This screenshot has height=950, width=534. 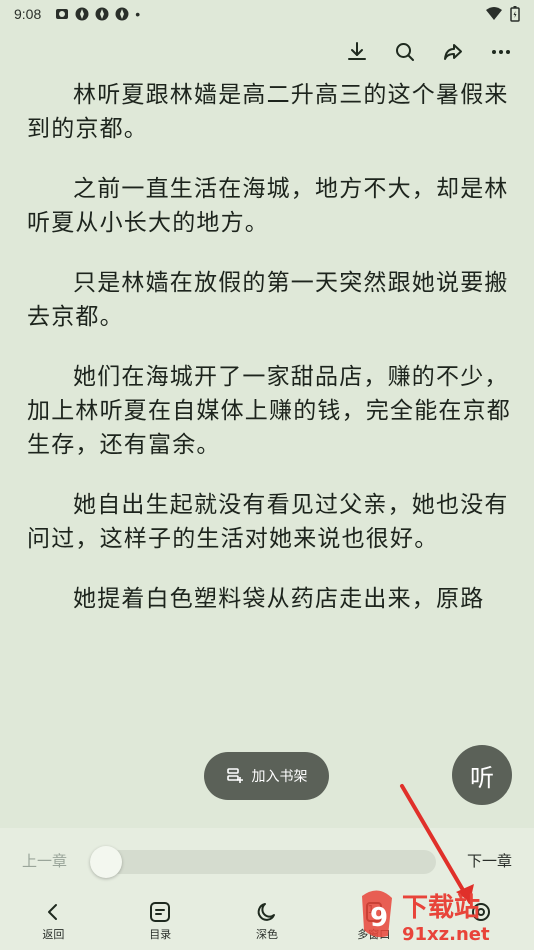 I want to click on nav-toc: 目录, so click(x=160, y=921).